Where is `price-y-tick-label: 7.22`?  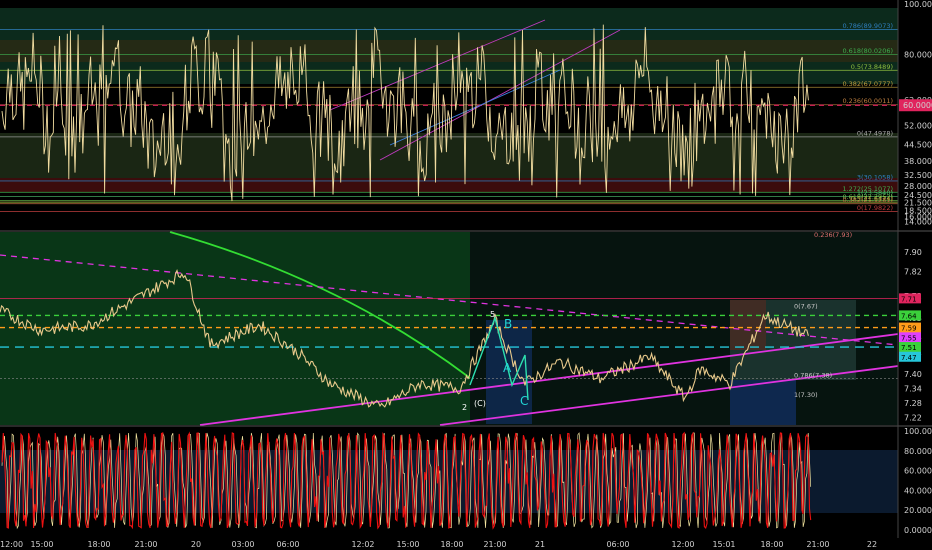
price-y-tick-label: 7.22 is located at coordinates (913, 418).